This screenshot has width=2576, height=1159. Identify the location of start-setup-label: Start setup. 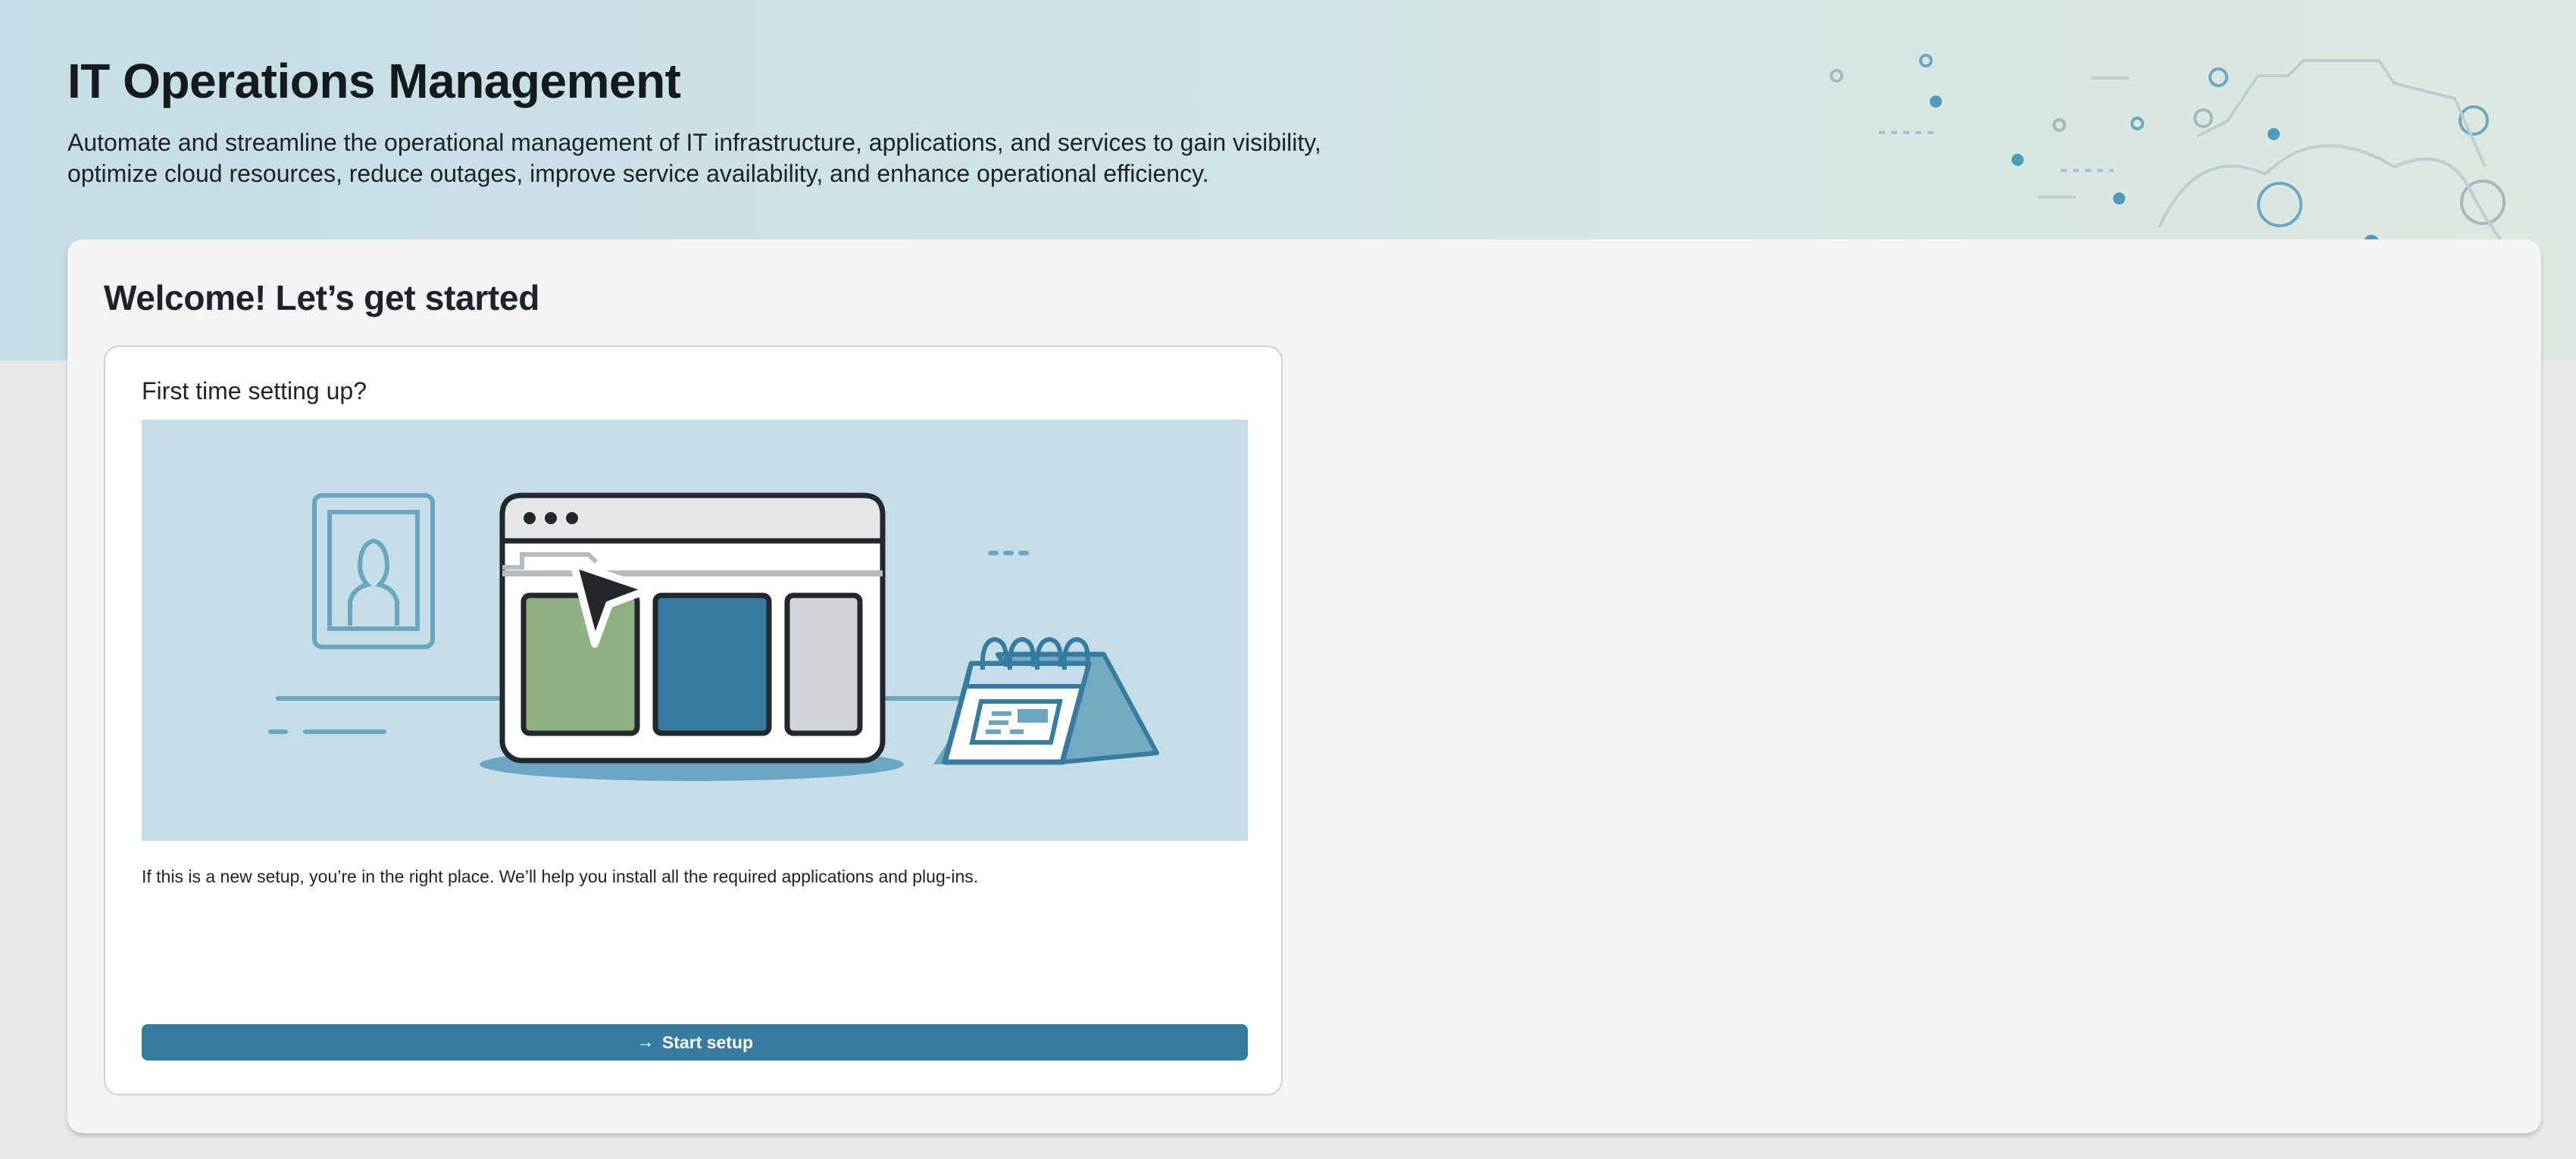
(708, 1042).